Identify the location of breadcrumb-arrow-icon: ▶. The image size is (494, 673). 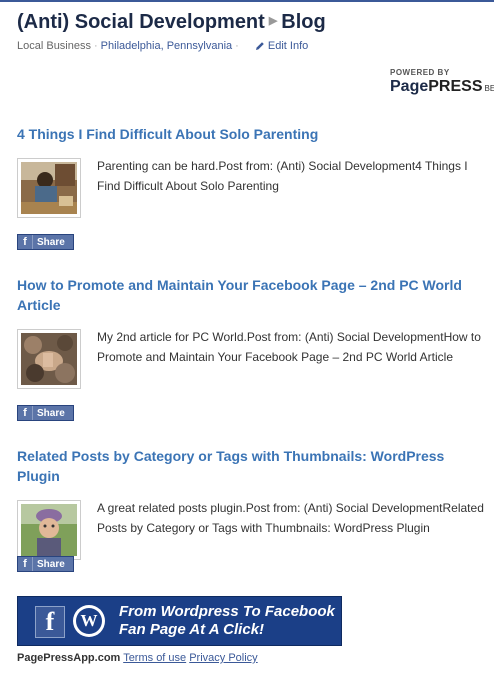
(273, 20).